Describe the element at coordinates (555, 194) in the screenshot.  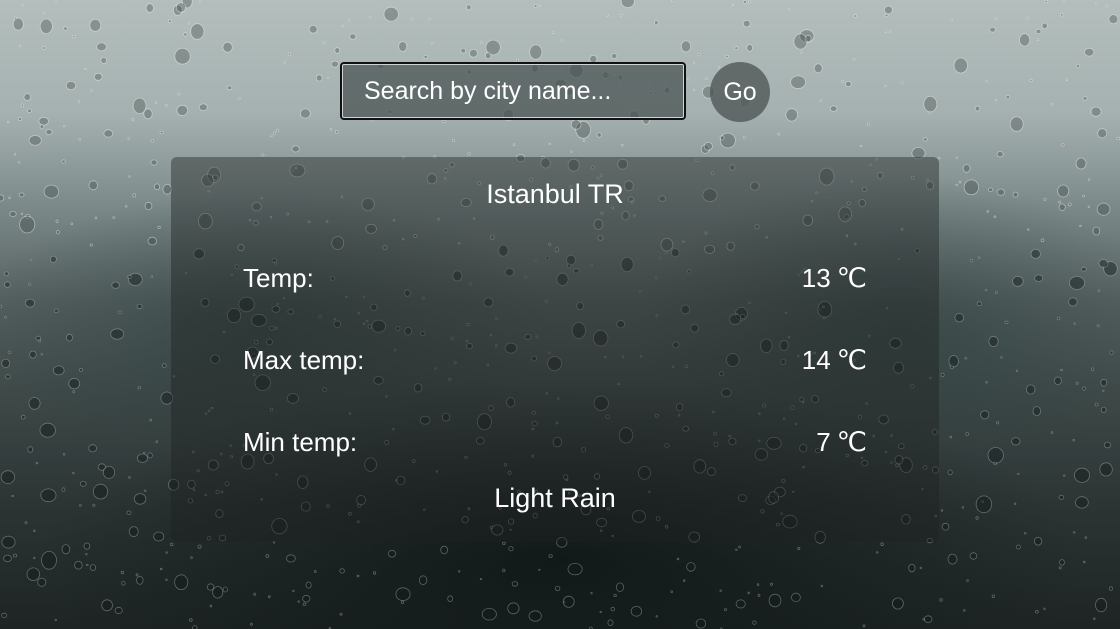
I see `city-name: Istanbul TR` at that location.